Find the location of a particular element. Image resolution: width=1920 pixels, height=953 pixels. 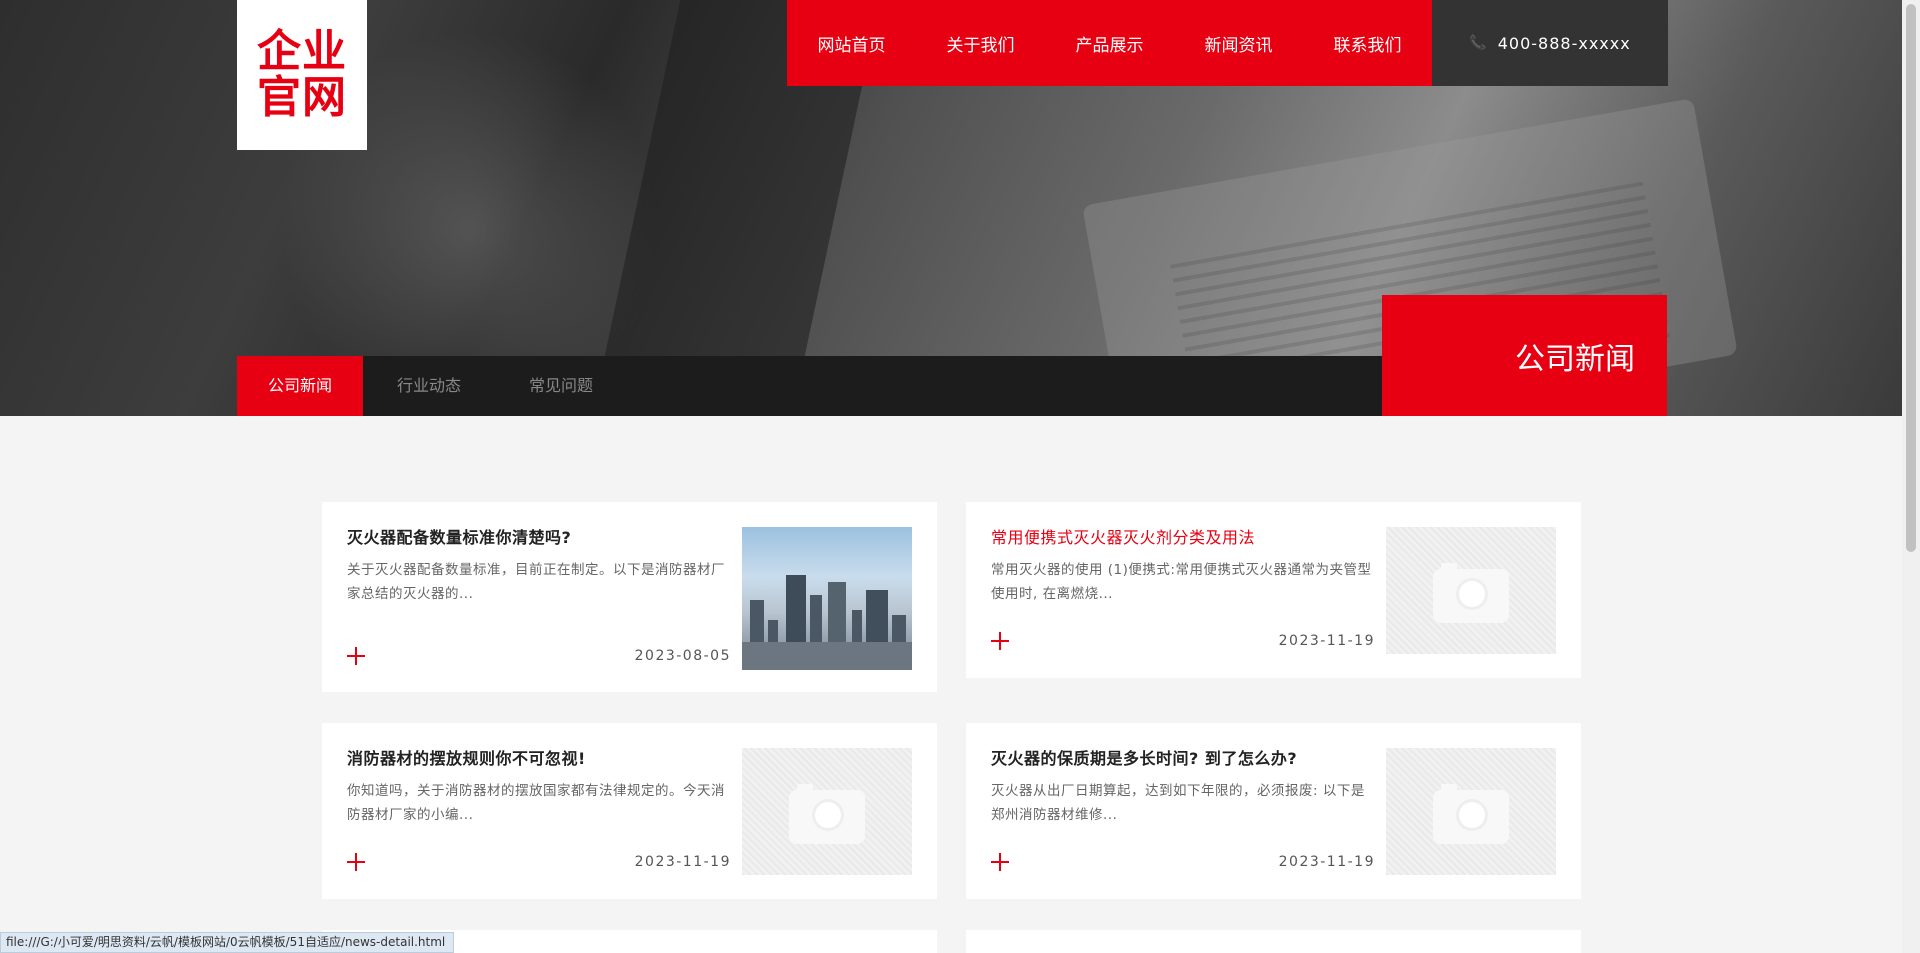

building-shape is located at coordinates (827, 656).